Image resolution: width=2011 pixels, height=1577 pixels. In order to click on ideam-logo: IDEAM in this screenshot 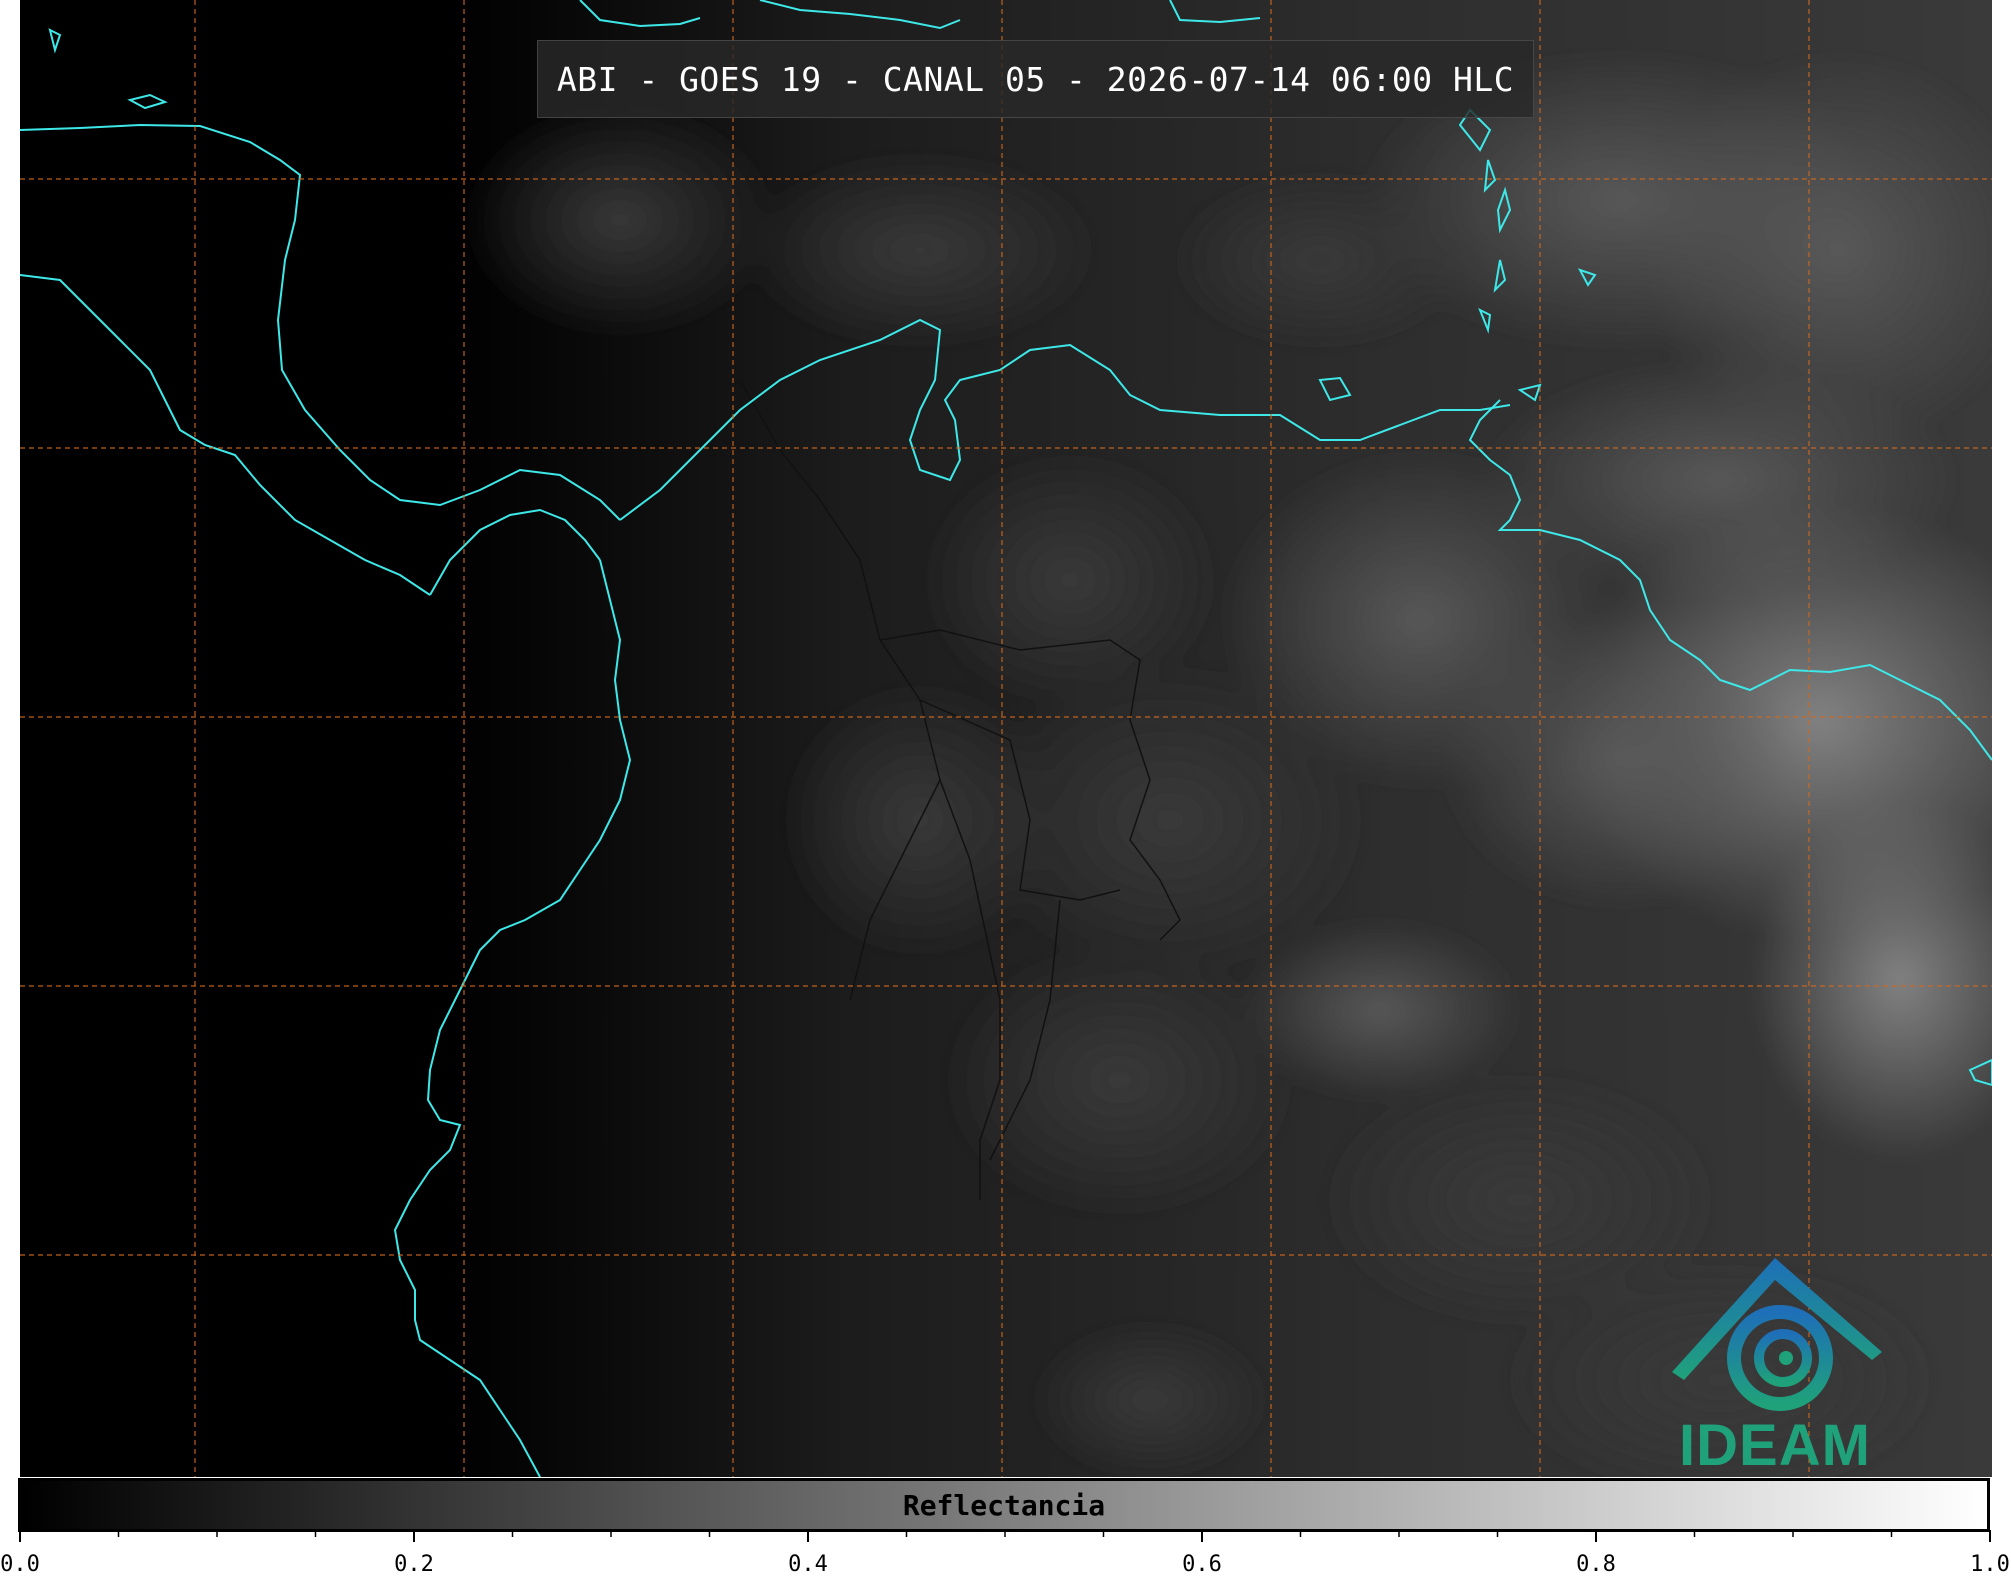, I will do `click(1775, 1365)`.